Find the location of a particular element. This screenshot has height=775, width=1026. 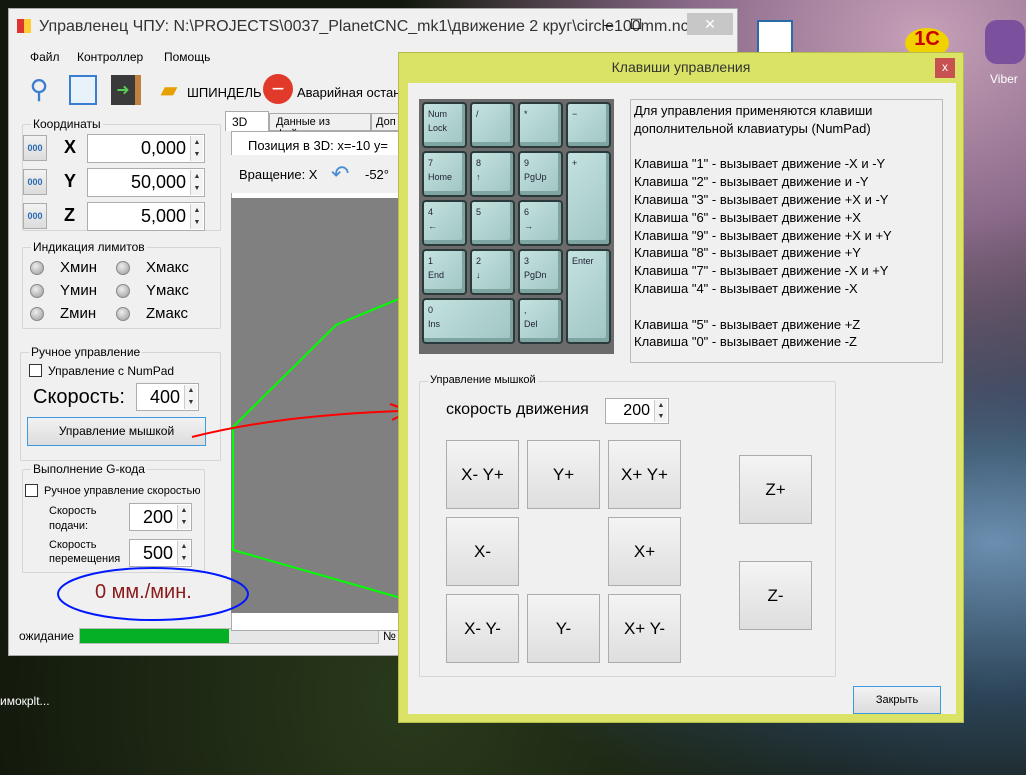

help-line: Клавиша "1" - вызывает движение -X и -Y is located at coordinates (760, 164).